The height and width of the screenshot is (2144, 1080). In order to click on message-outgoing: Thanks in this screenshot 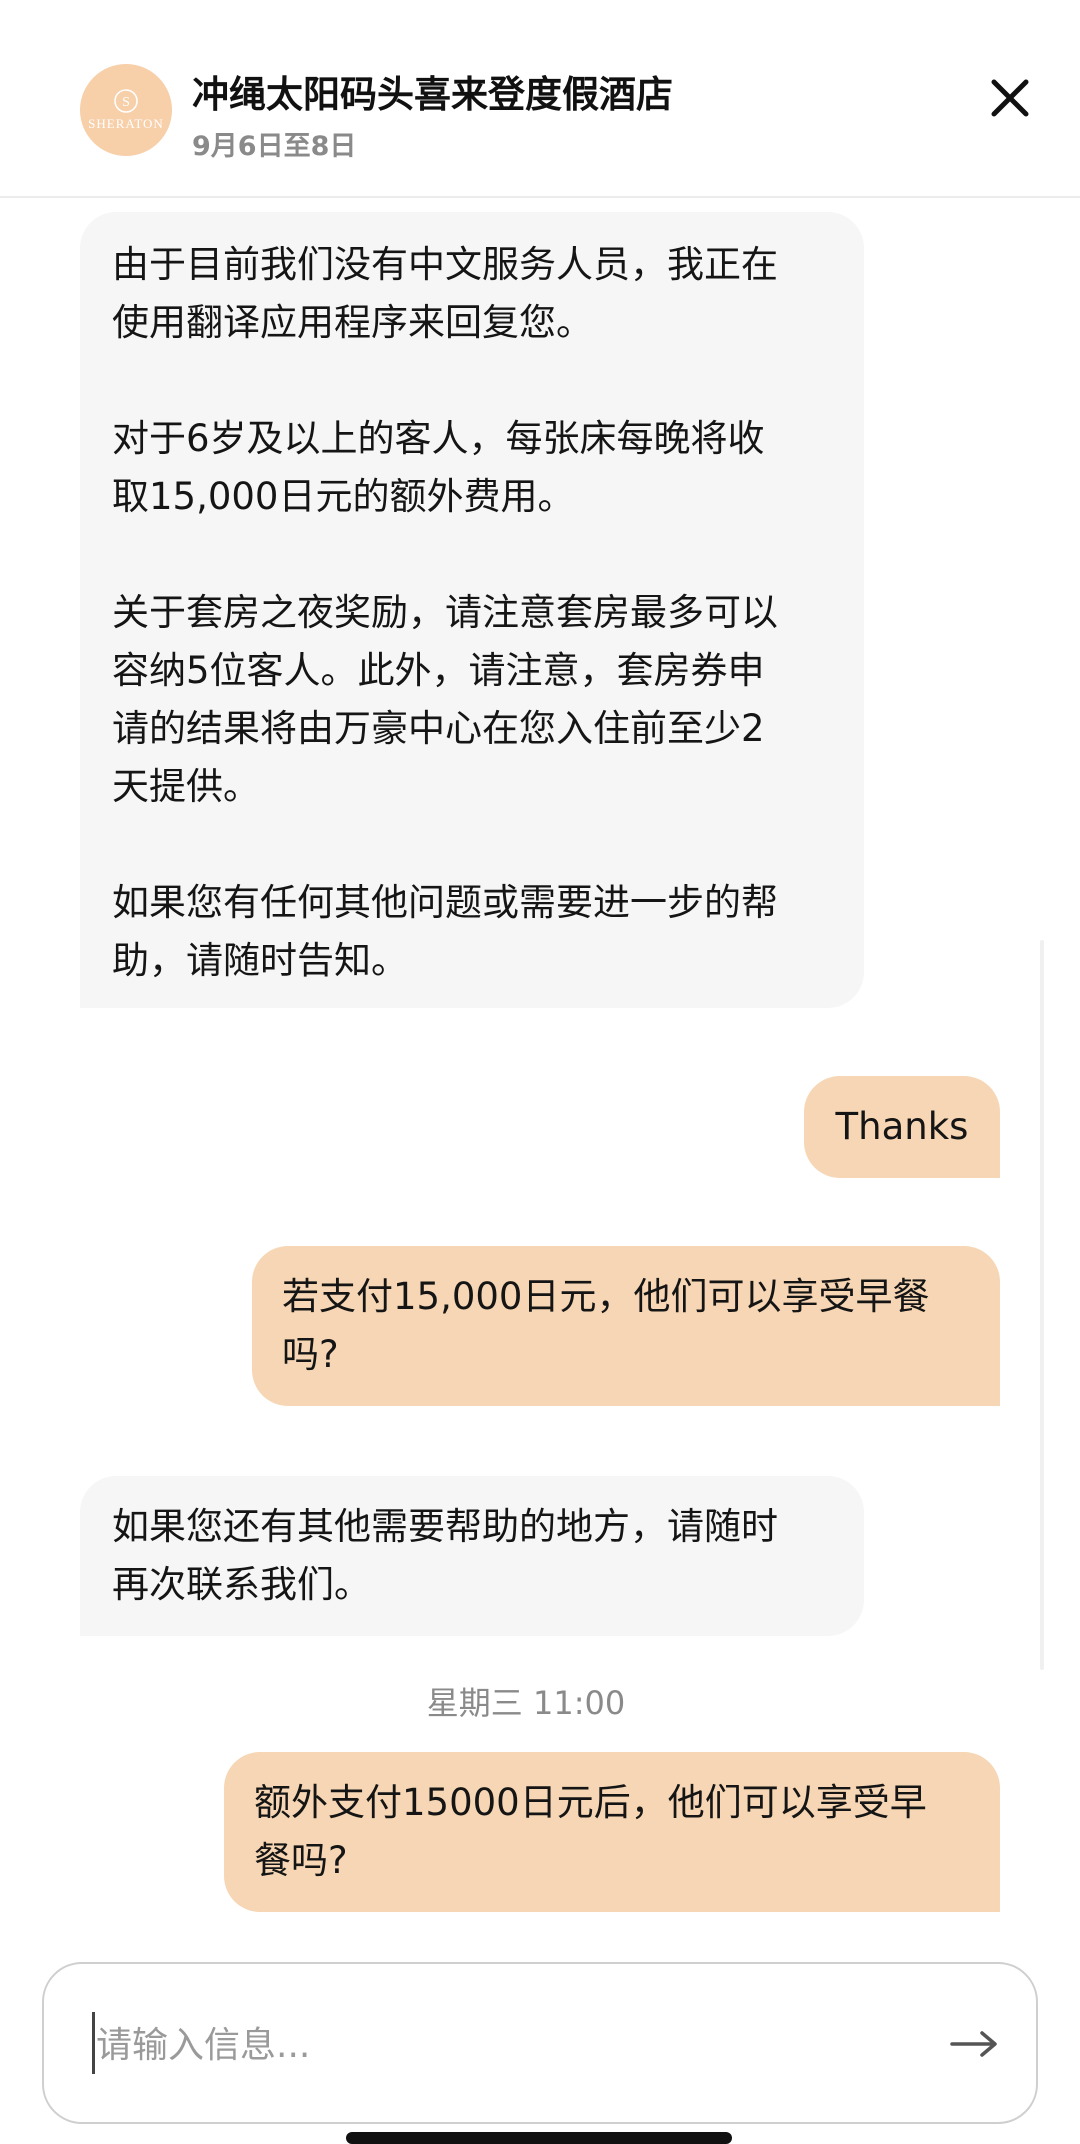, I will do `click(902, 1127)`.